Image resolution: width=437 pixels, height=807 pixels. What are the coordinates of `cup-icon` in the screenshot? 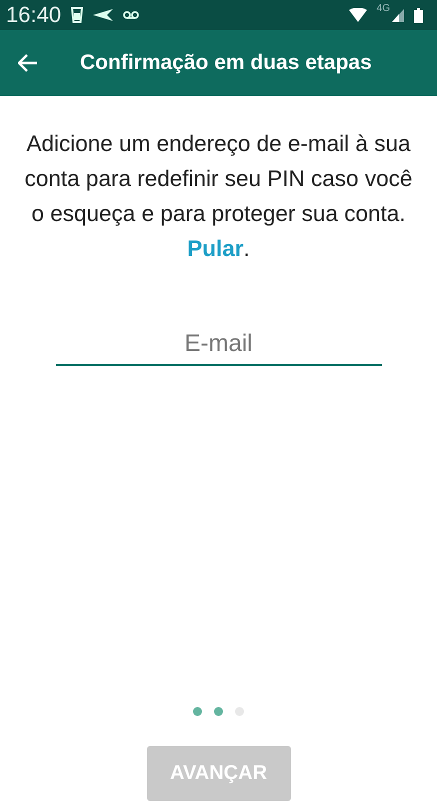 It's located at (77, 15).